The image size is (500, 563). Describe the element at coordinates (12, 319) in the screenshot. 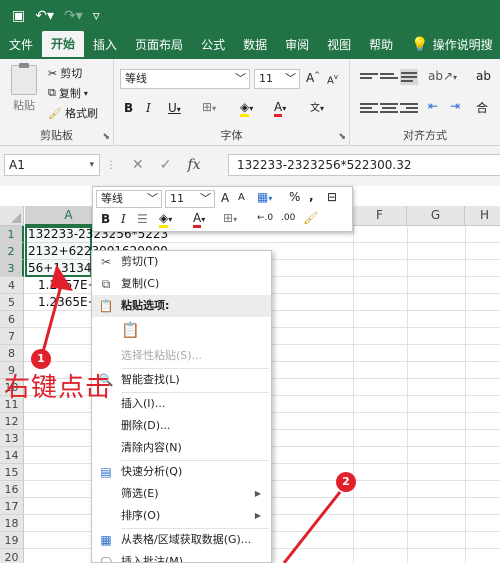

I see `row-header-6: 6` at that location.